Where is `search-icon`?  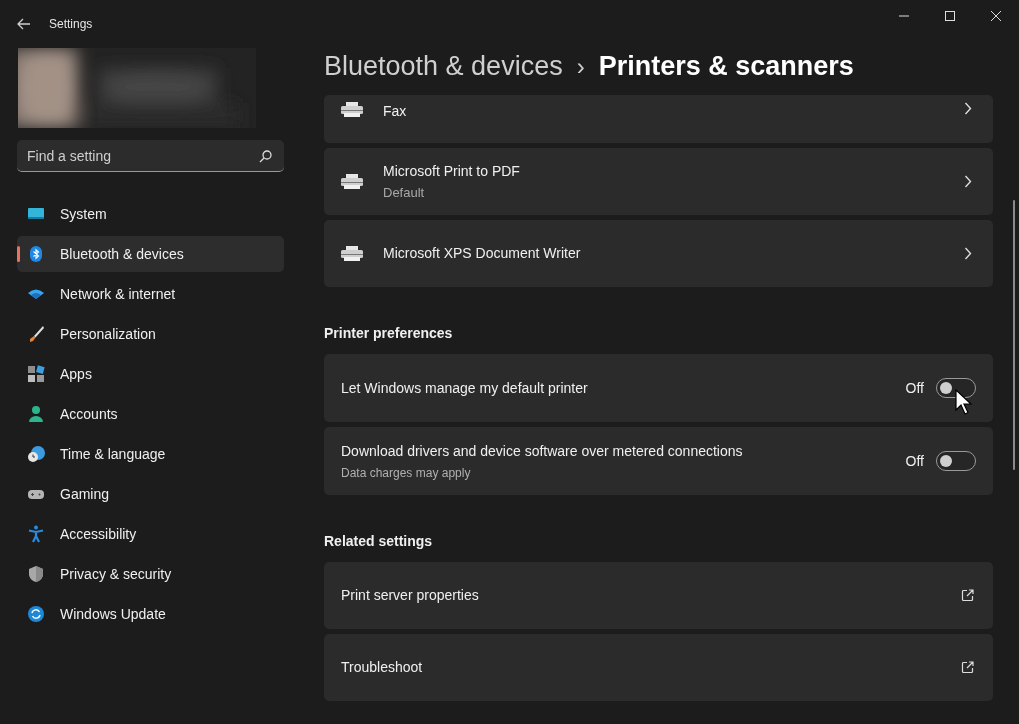
search-icon is located at coordinates (265, 156).